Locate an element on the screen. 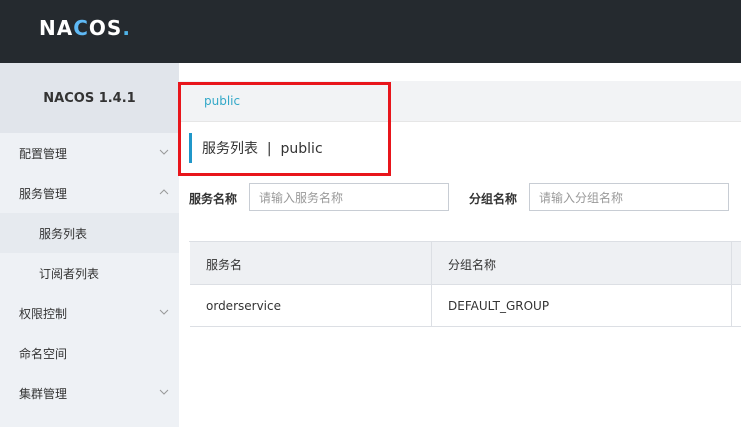 The image size is (741, 427). service-name-label: 服务名称 is located at coordinates (213, 199).